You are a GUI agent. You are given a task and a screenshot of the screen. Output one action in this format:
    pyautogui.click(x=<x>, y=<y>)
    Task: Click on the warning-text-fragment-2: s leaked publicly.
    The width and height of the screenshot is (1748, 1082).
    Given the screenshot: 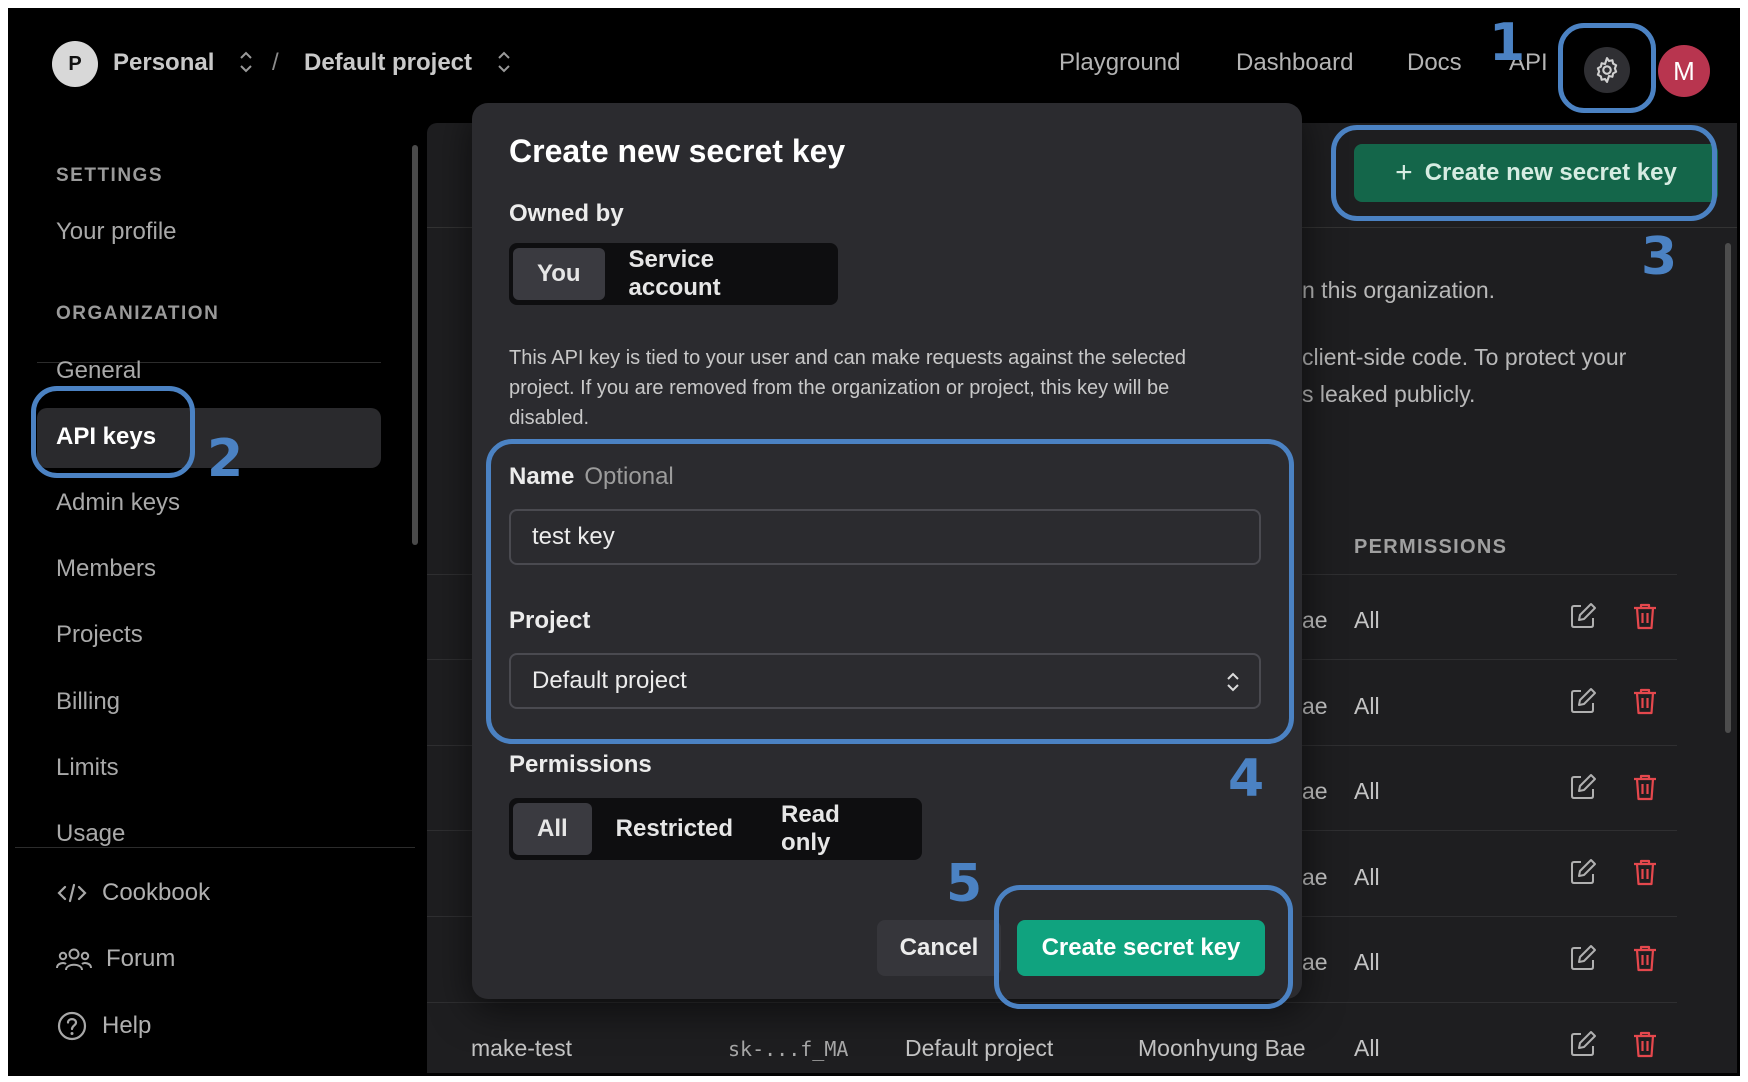 What is the action you would take?
    pyautogui.click(x=1389, y=394)
    